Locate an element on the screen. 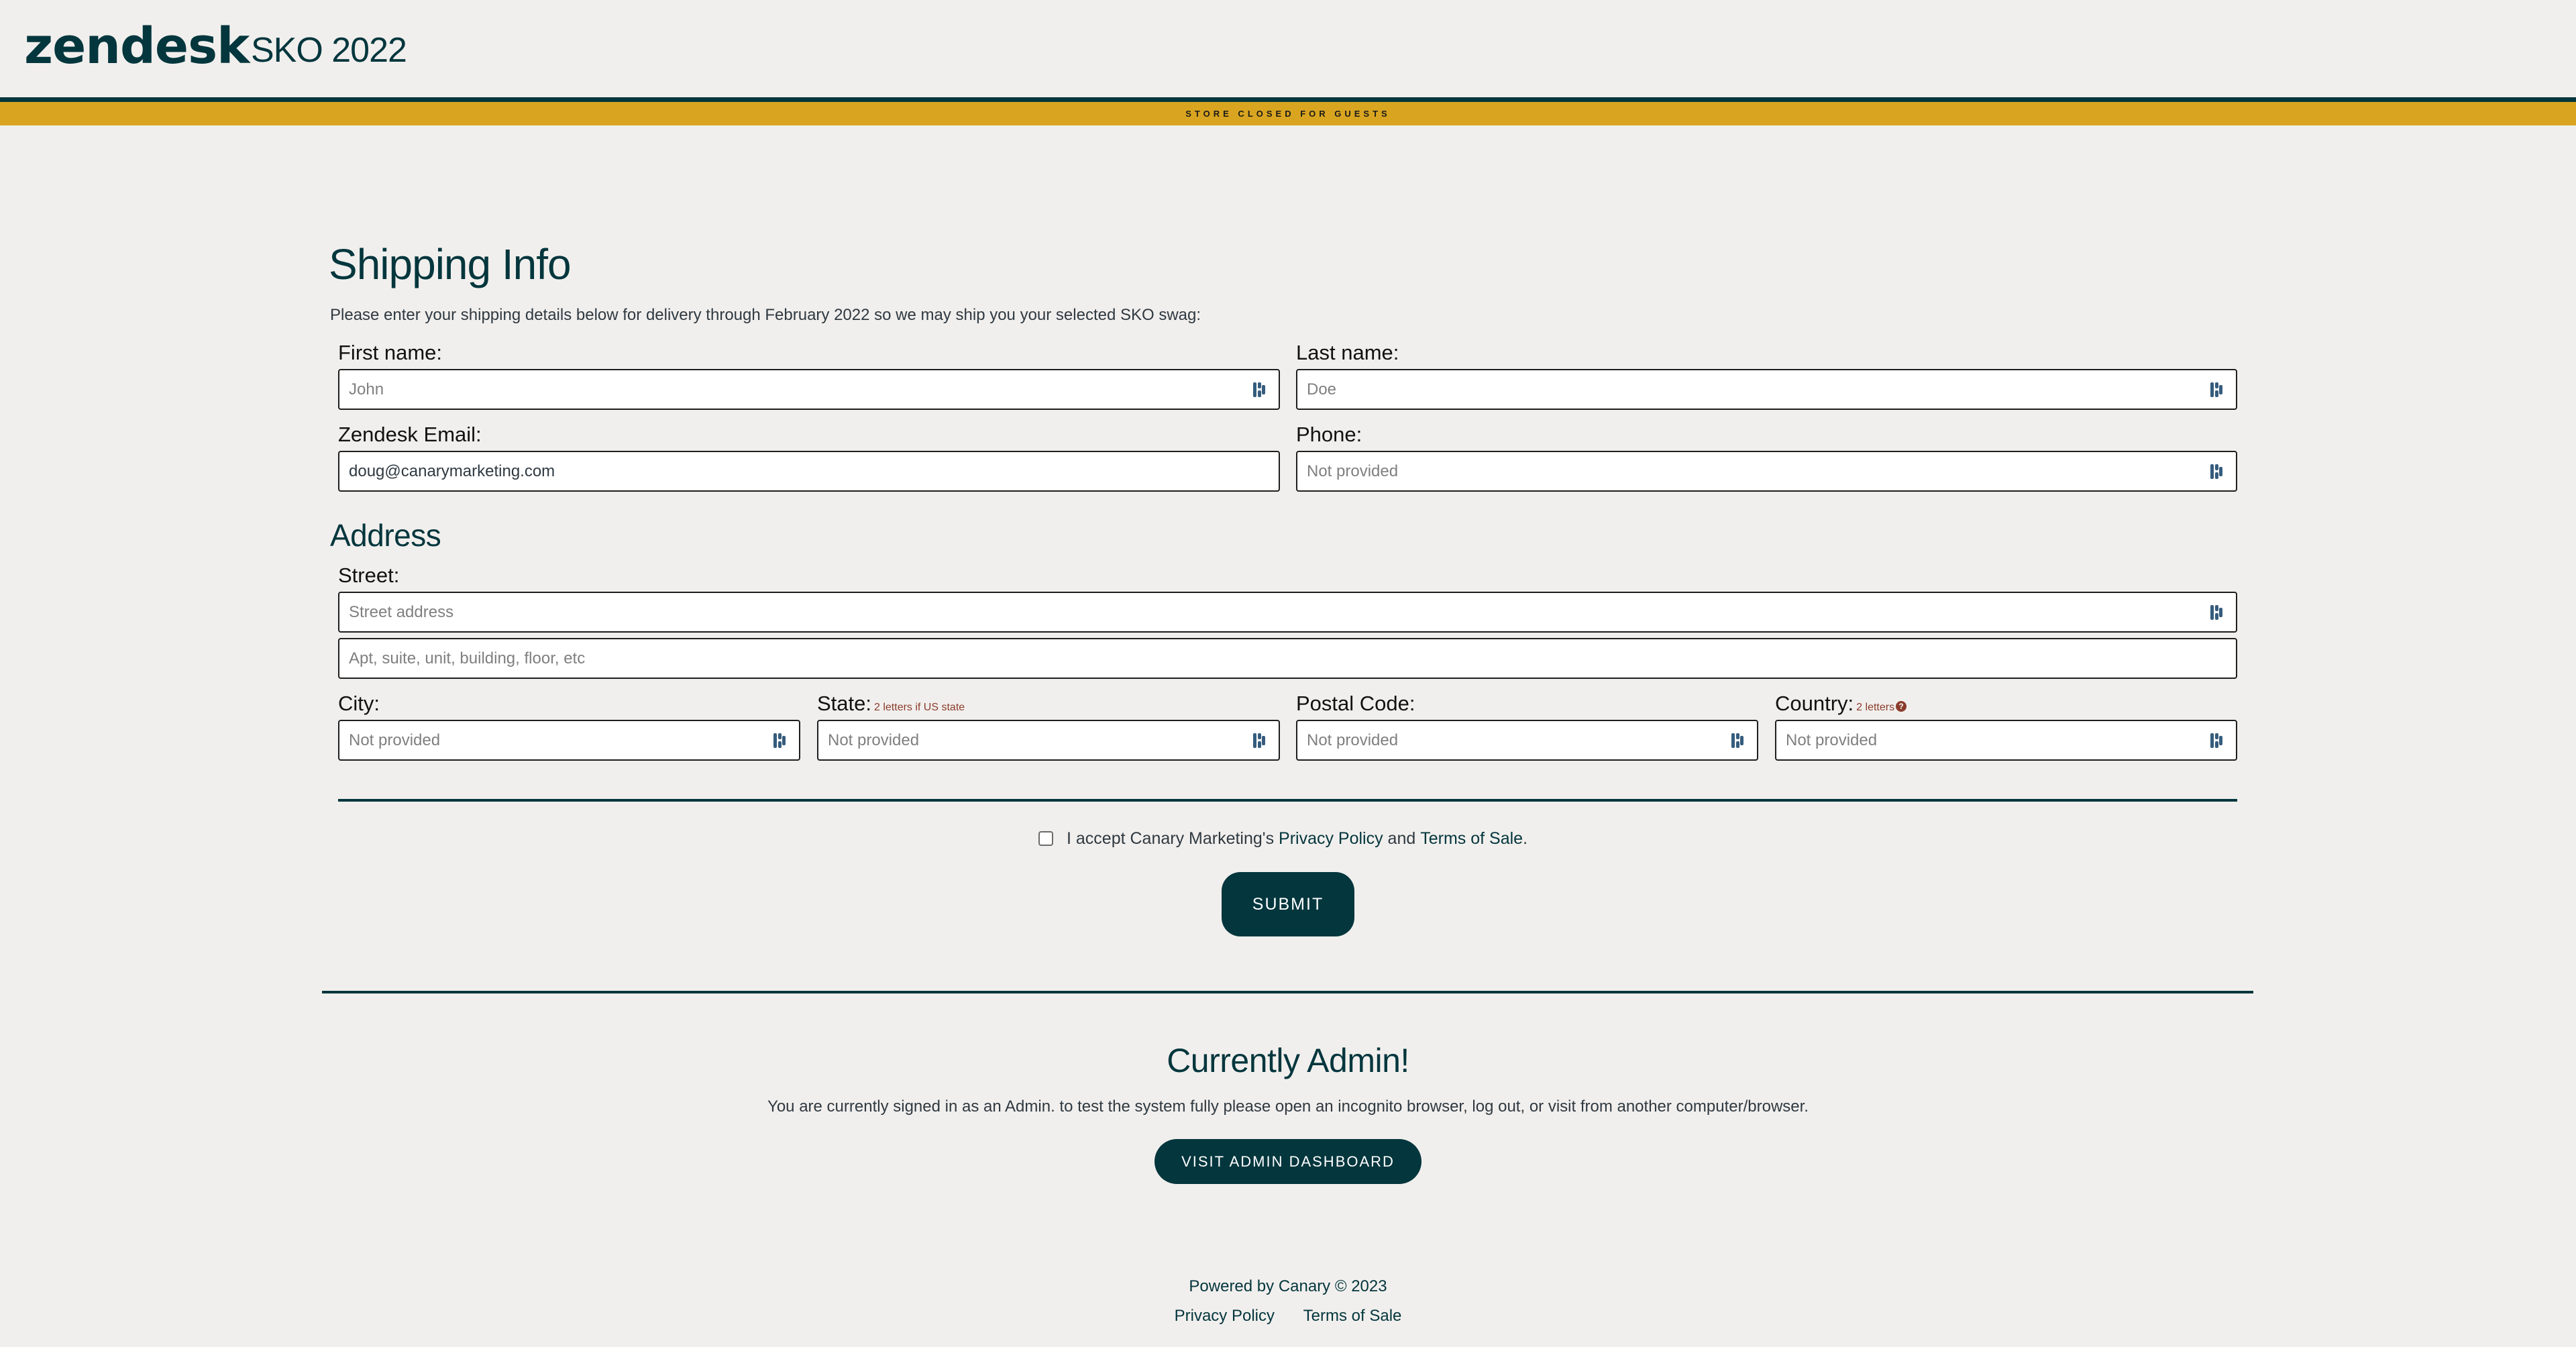 The height and width of the screenshot is (1347, 2576). country-placeholder: Not provided is located at coordinates (1832, 740).